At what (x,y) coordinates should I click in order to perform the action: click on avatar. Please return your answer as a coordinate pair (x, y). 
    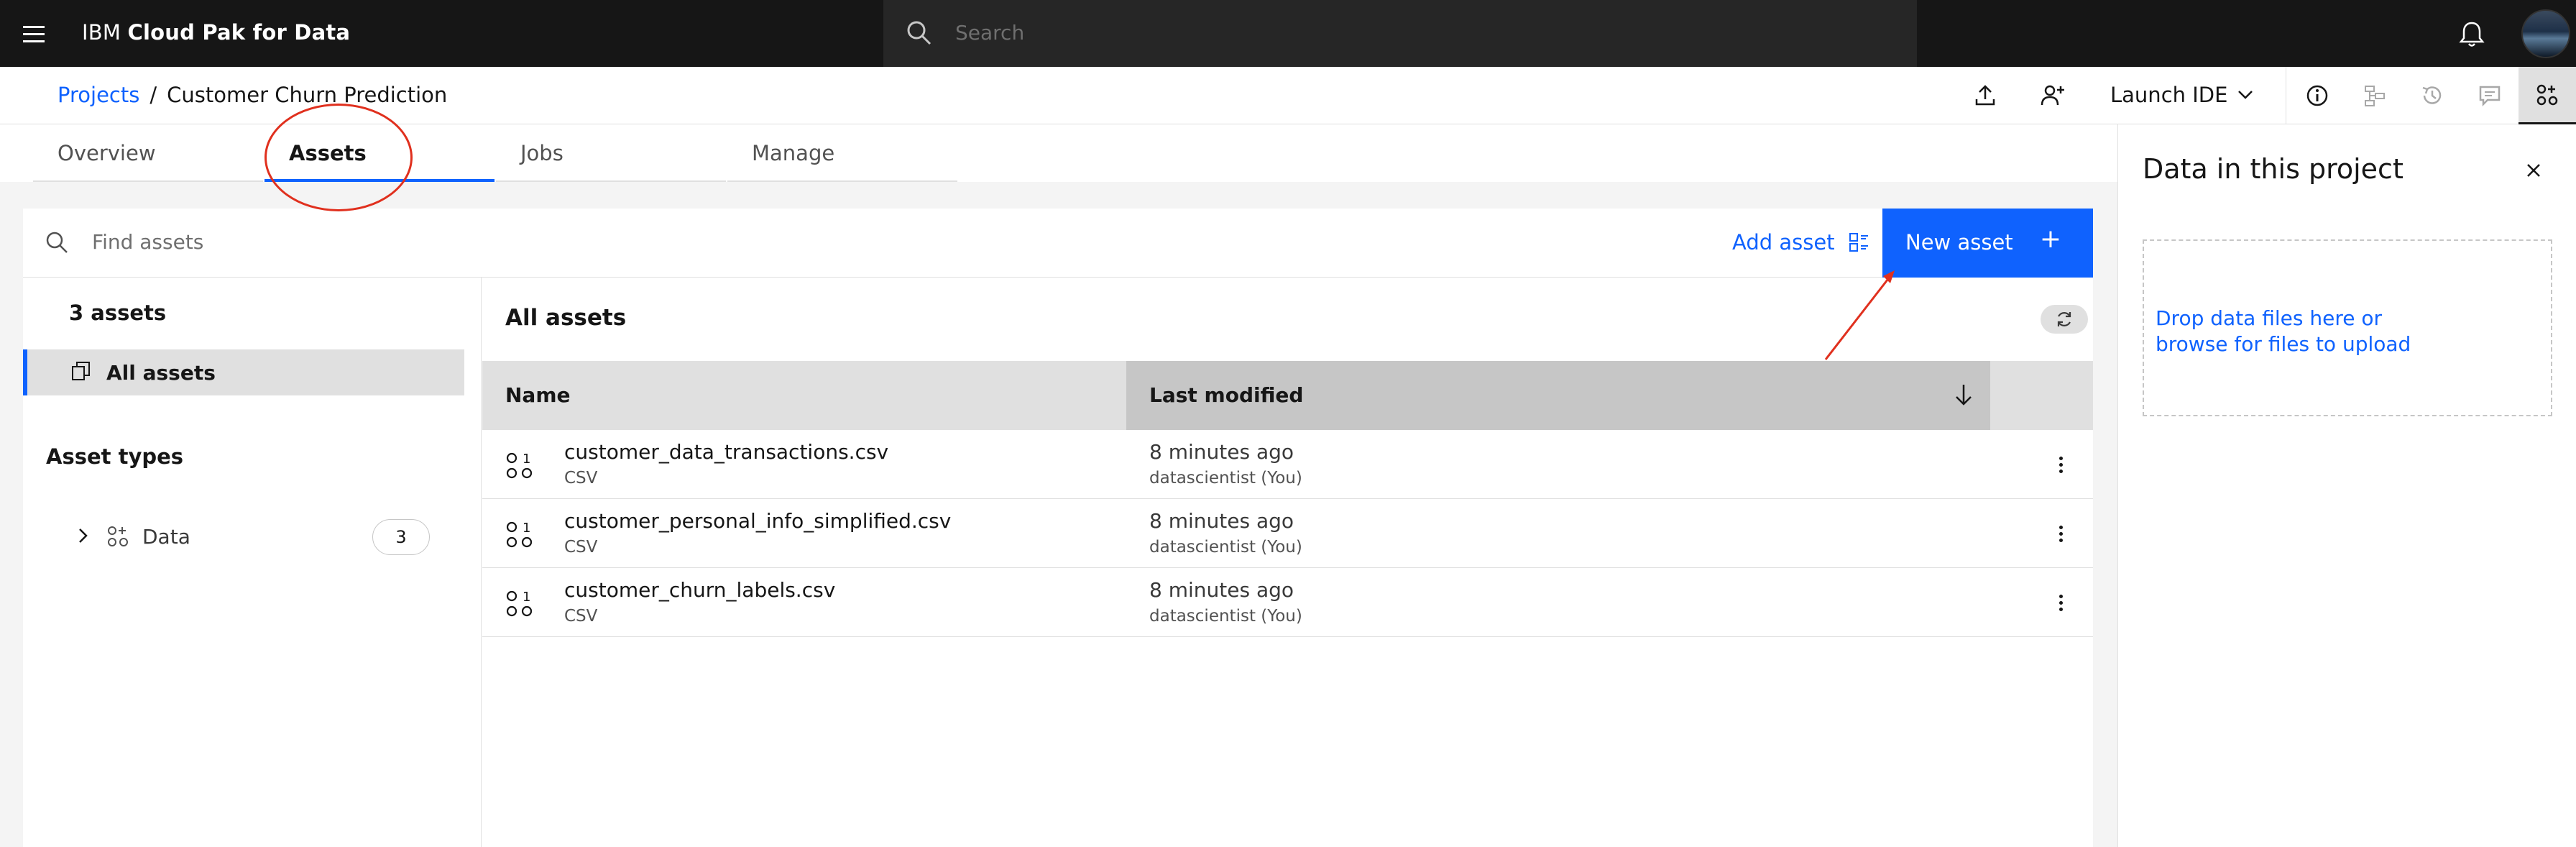
    Looking at the image, I should click on (2545, 33).